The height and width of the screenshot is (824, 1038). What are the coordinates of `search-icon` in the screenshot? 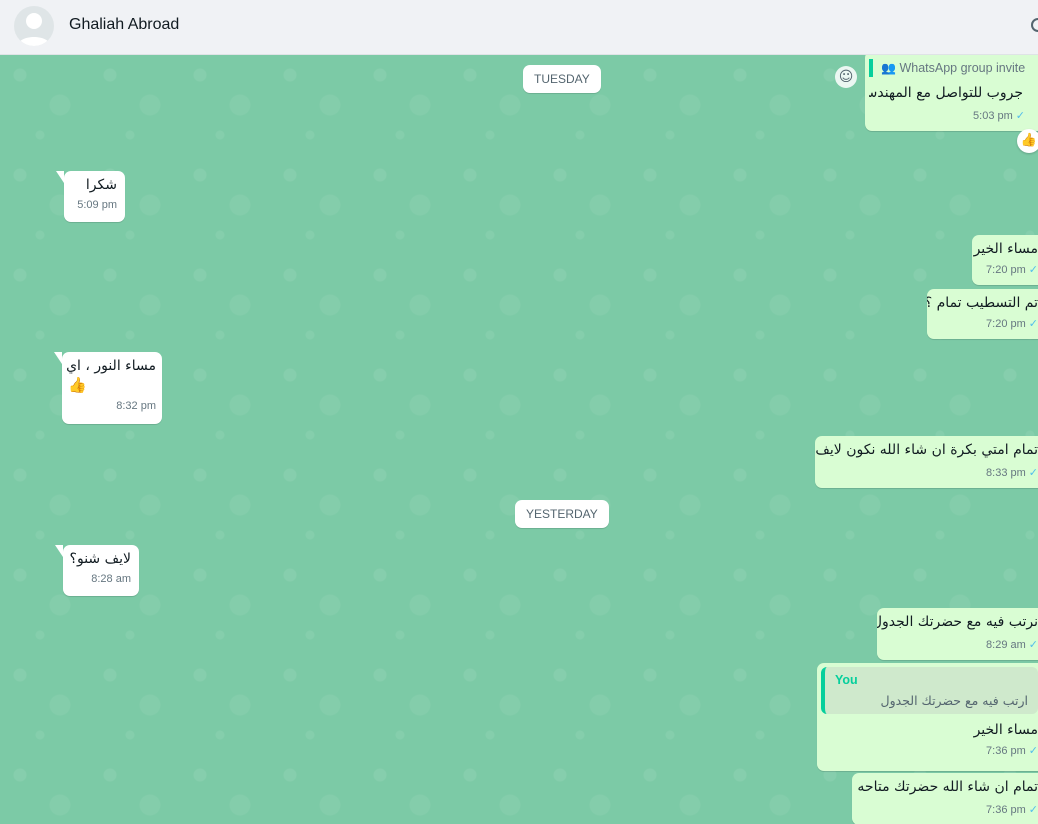 It's located at (1033, 28).